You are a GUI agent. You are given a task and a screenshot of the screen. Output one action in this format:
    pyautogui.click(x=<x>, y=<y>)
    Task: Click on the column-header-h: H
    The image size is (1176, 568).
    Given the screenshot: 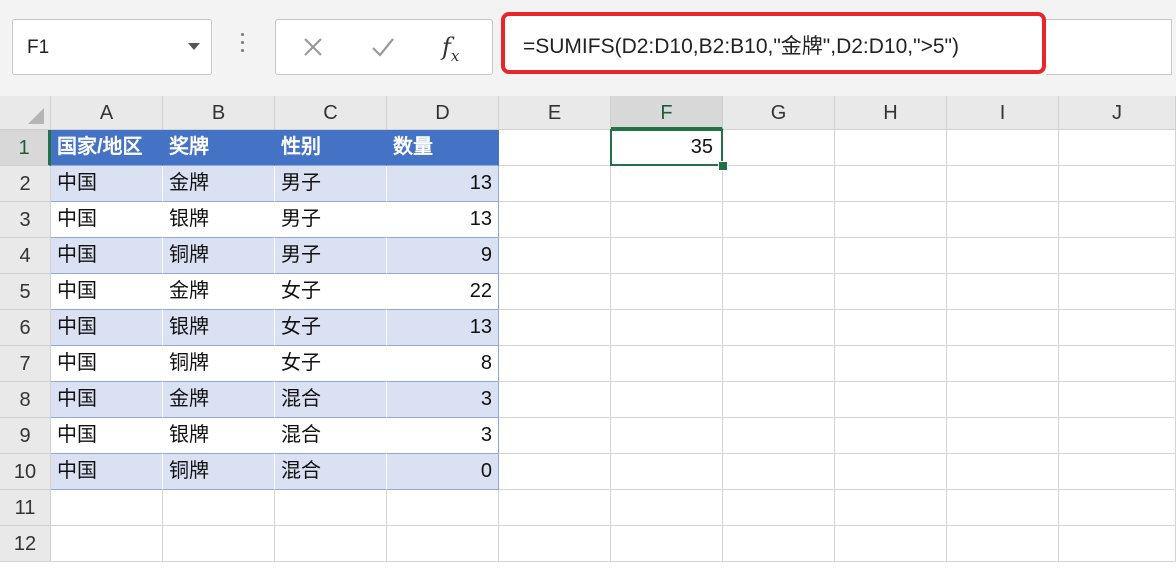 What is the action you would take?
    pyautogui.click(x=891, y=113)
    